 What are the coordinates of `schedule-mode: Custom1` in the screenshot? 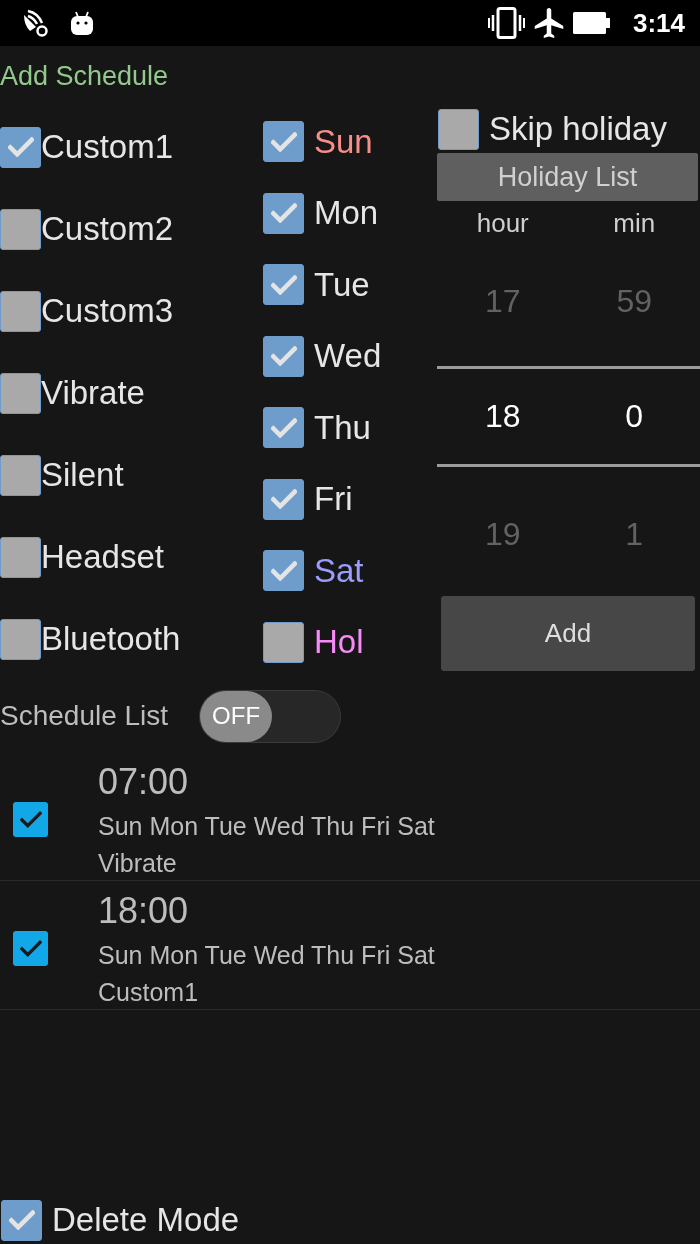 It's located at (148, 992).